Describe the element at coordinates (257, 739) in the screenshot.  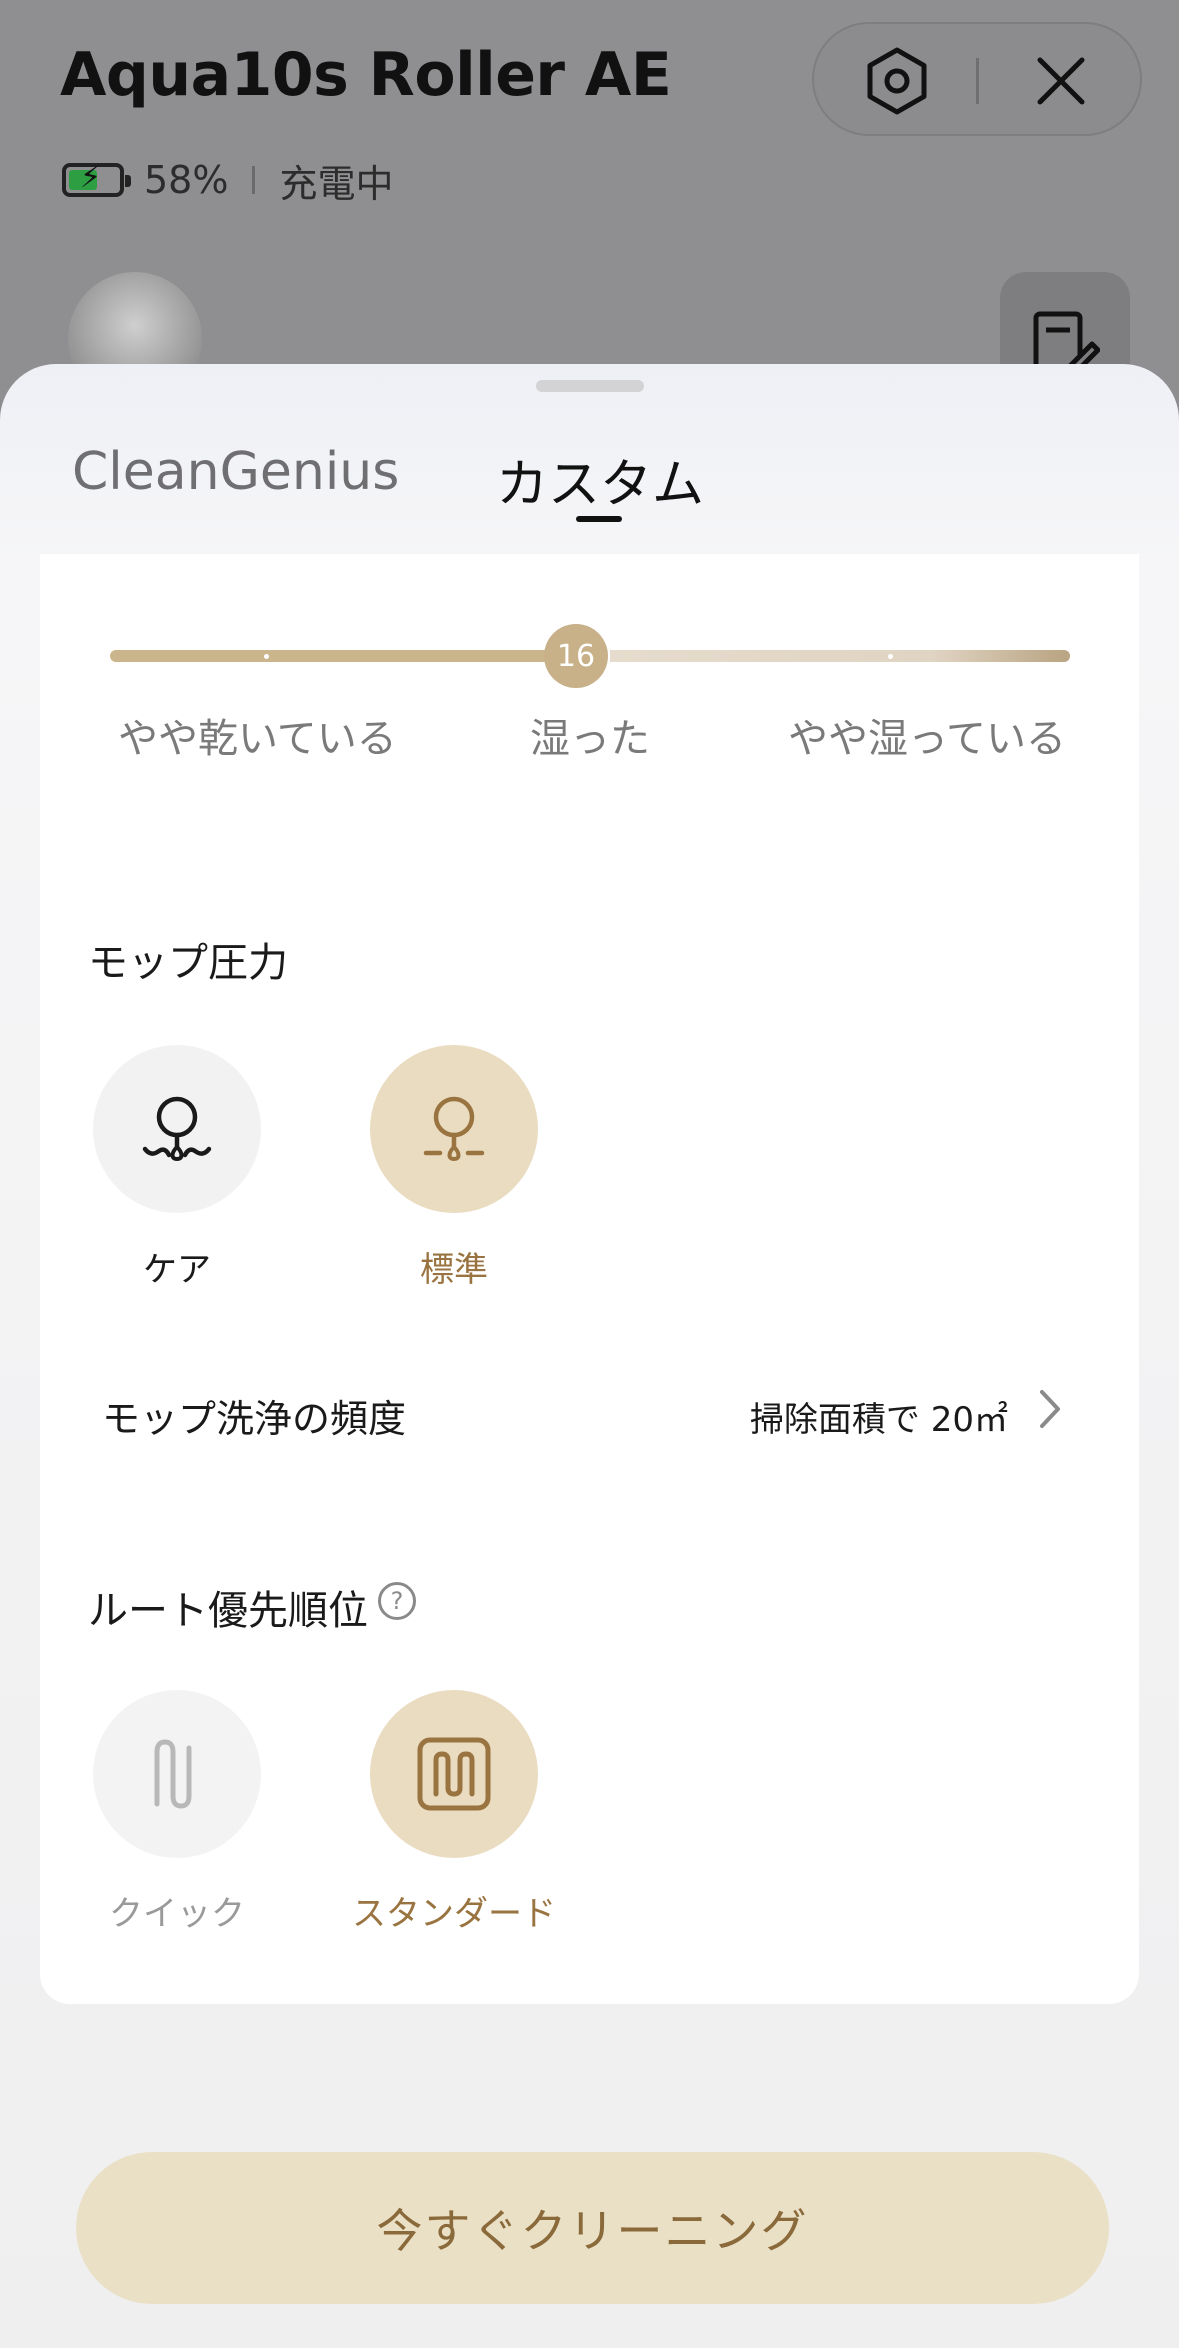
I see `moisture-label-slightly-dry: やや乾いている` at that location.